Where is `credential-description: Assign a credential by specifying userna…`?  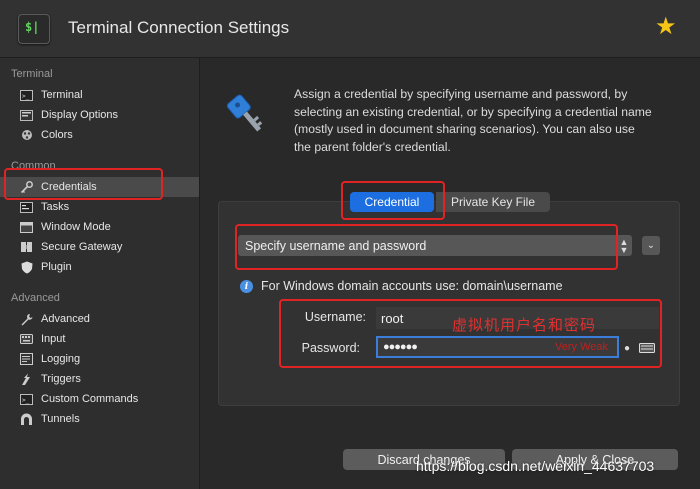
credential-description: Assign a credential by specifying userna… is located at coordinates (473, 120).